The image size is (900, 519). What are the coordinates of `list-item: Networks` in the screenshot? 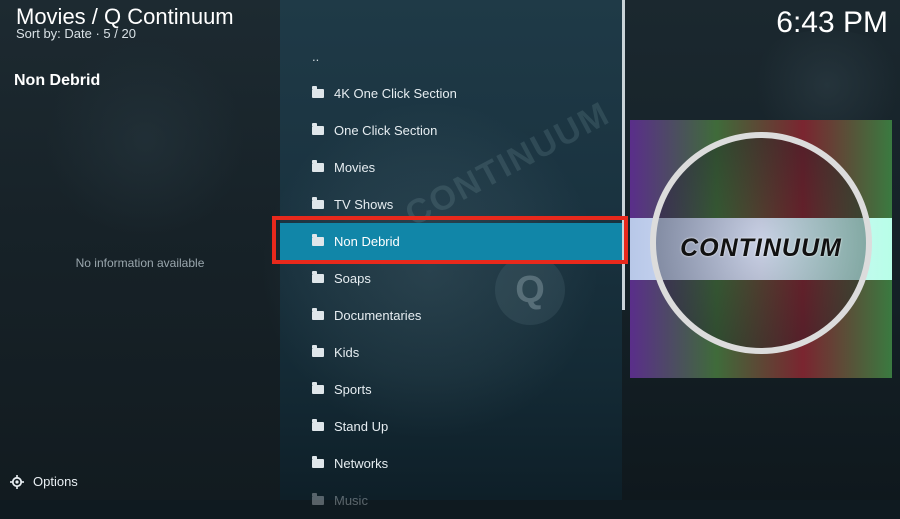 It's located at (451, 463).